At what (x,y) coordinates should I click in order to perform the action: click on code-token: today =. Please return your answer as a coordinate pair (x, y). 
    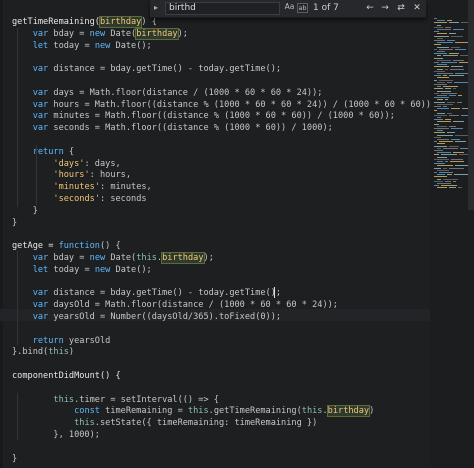
    Looking at the image, I should click on (71, 269).